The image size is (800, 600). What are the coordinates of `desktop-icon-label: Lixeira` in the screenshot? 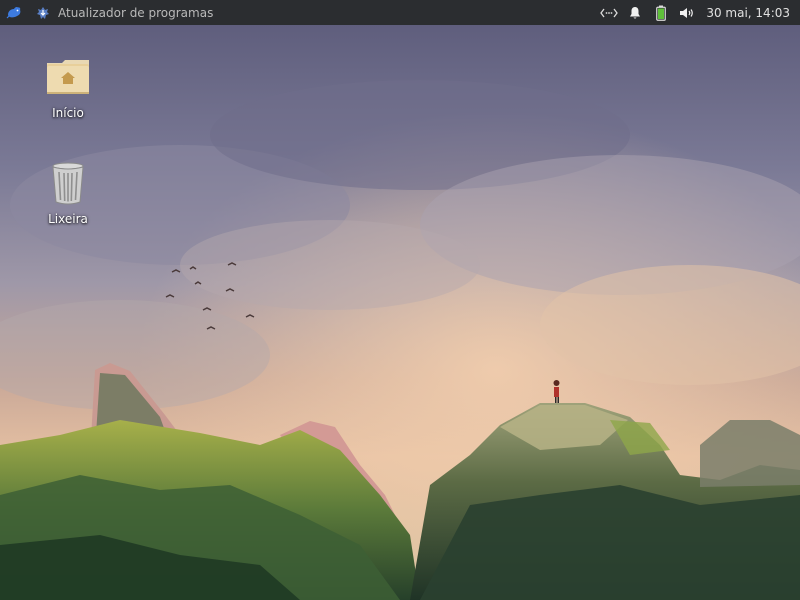 It's located at (68, 219).